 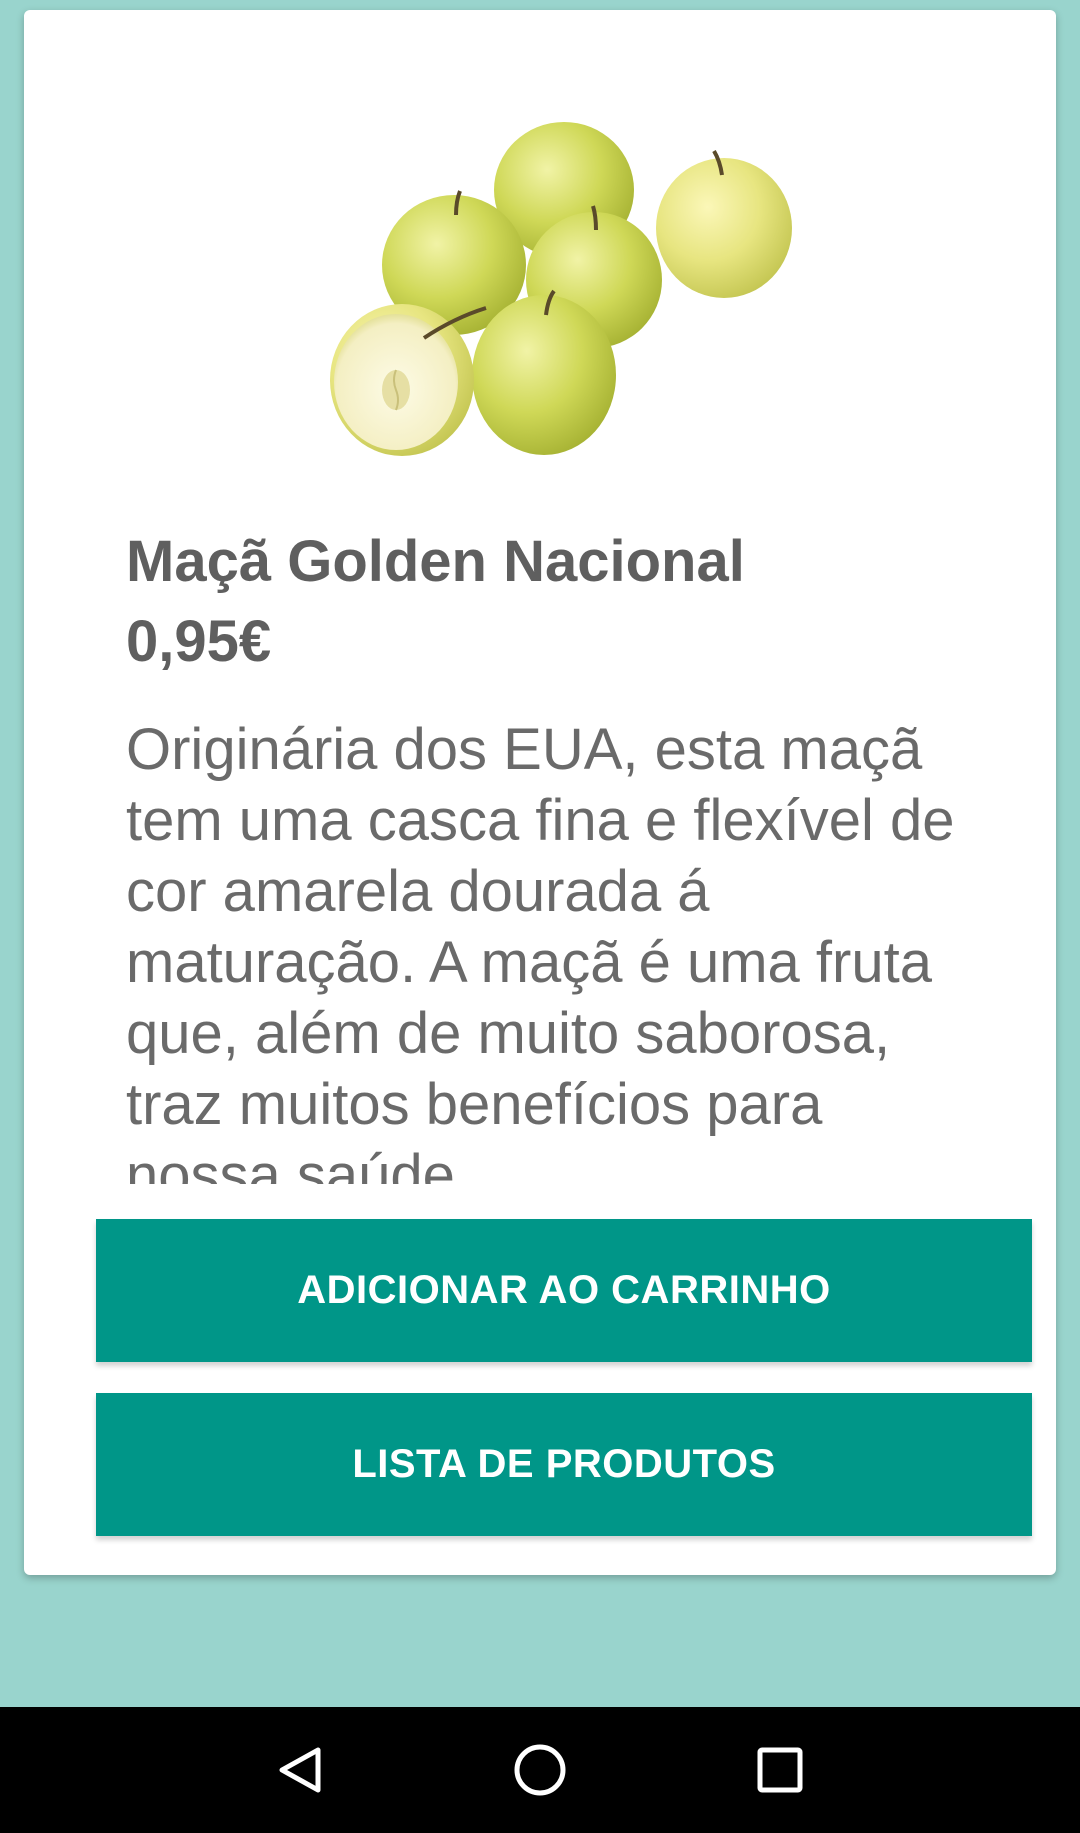 I want to click on recents-square-icon, so click(x=780, y=1770).